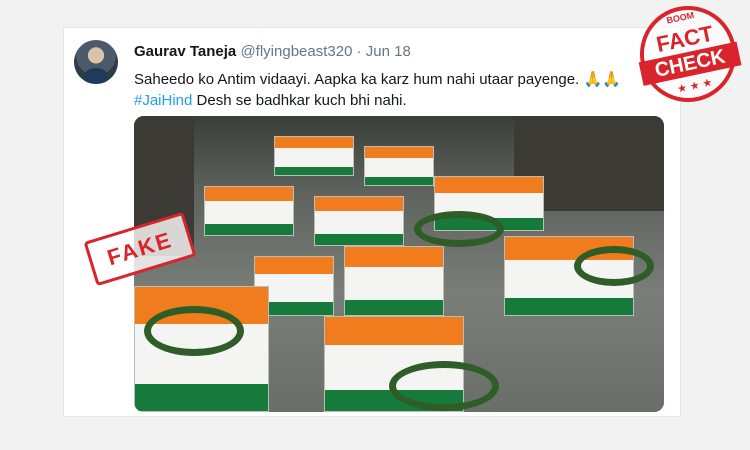  I want to click on hashtag-jaihind: #JaiHind, so click(163, 100).